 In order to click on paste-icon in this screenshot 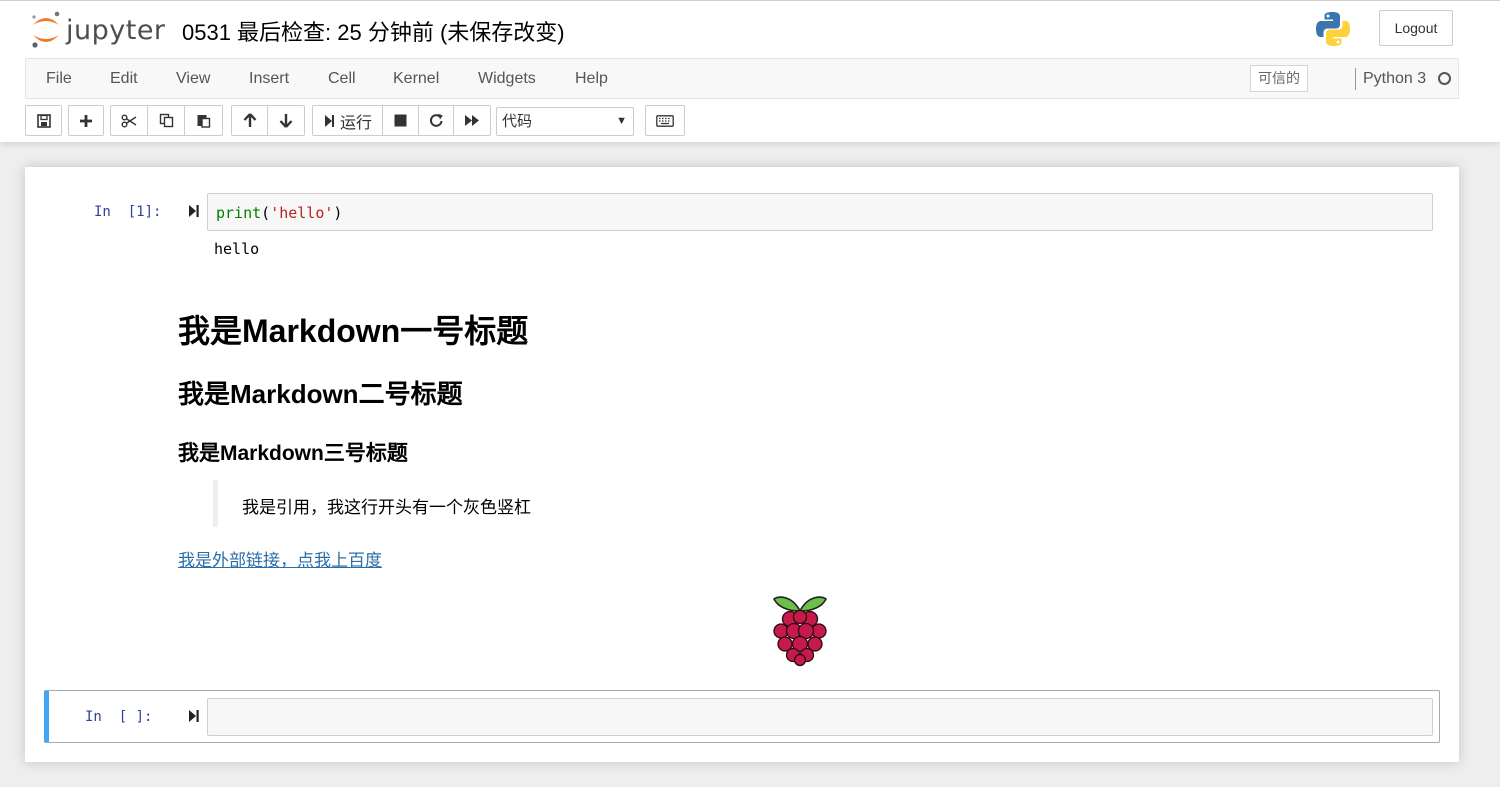, I will do `click(204, 121)`.